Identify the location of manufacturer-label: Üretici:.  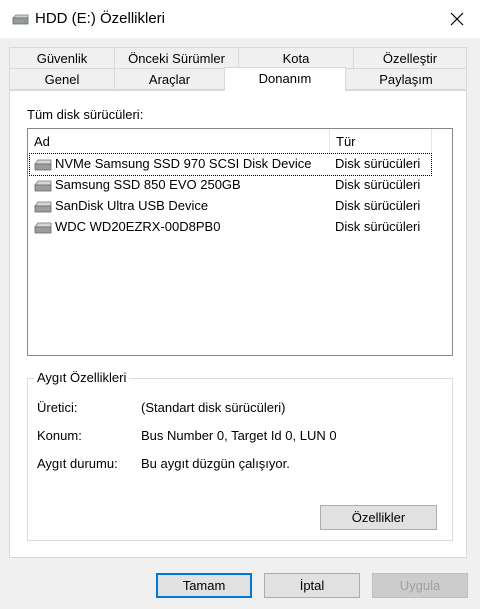
(57, 407).